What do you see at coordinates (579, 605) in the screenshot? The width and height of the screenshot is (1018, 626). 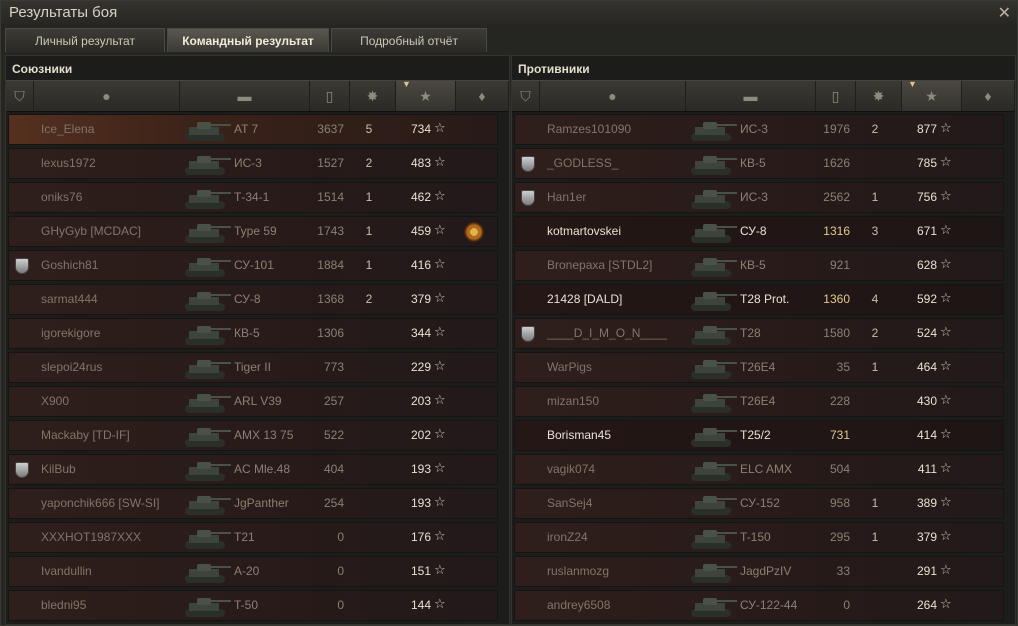 I see `player-name: andrey6508` at bounding box center [579, 605].